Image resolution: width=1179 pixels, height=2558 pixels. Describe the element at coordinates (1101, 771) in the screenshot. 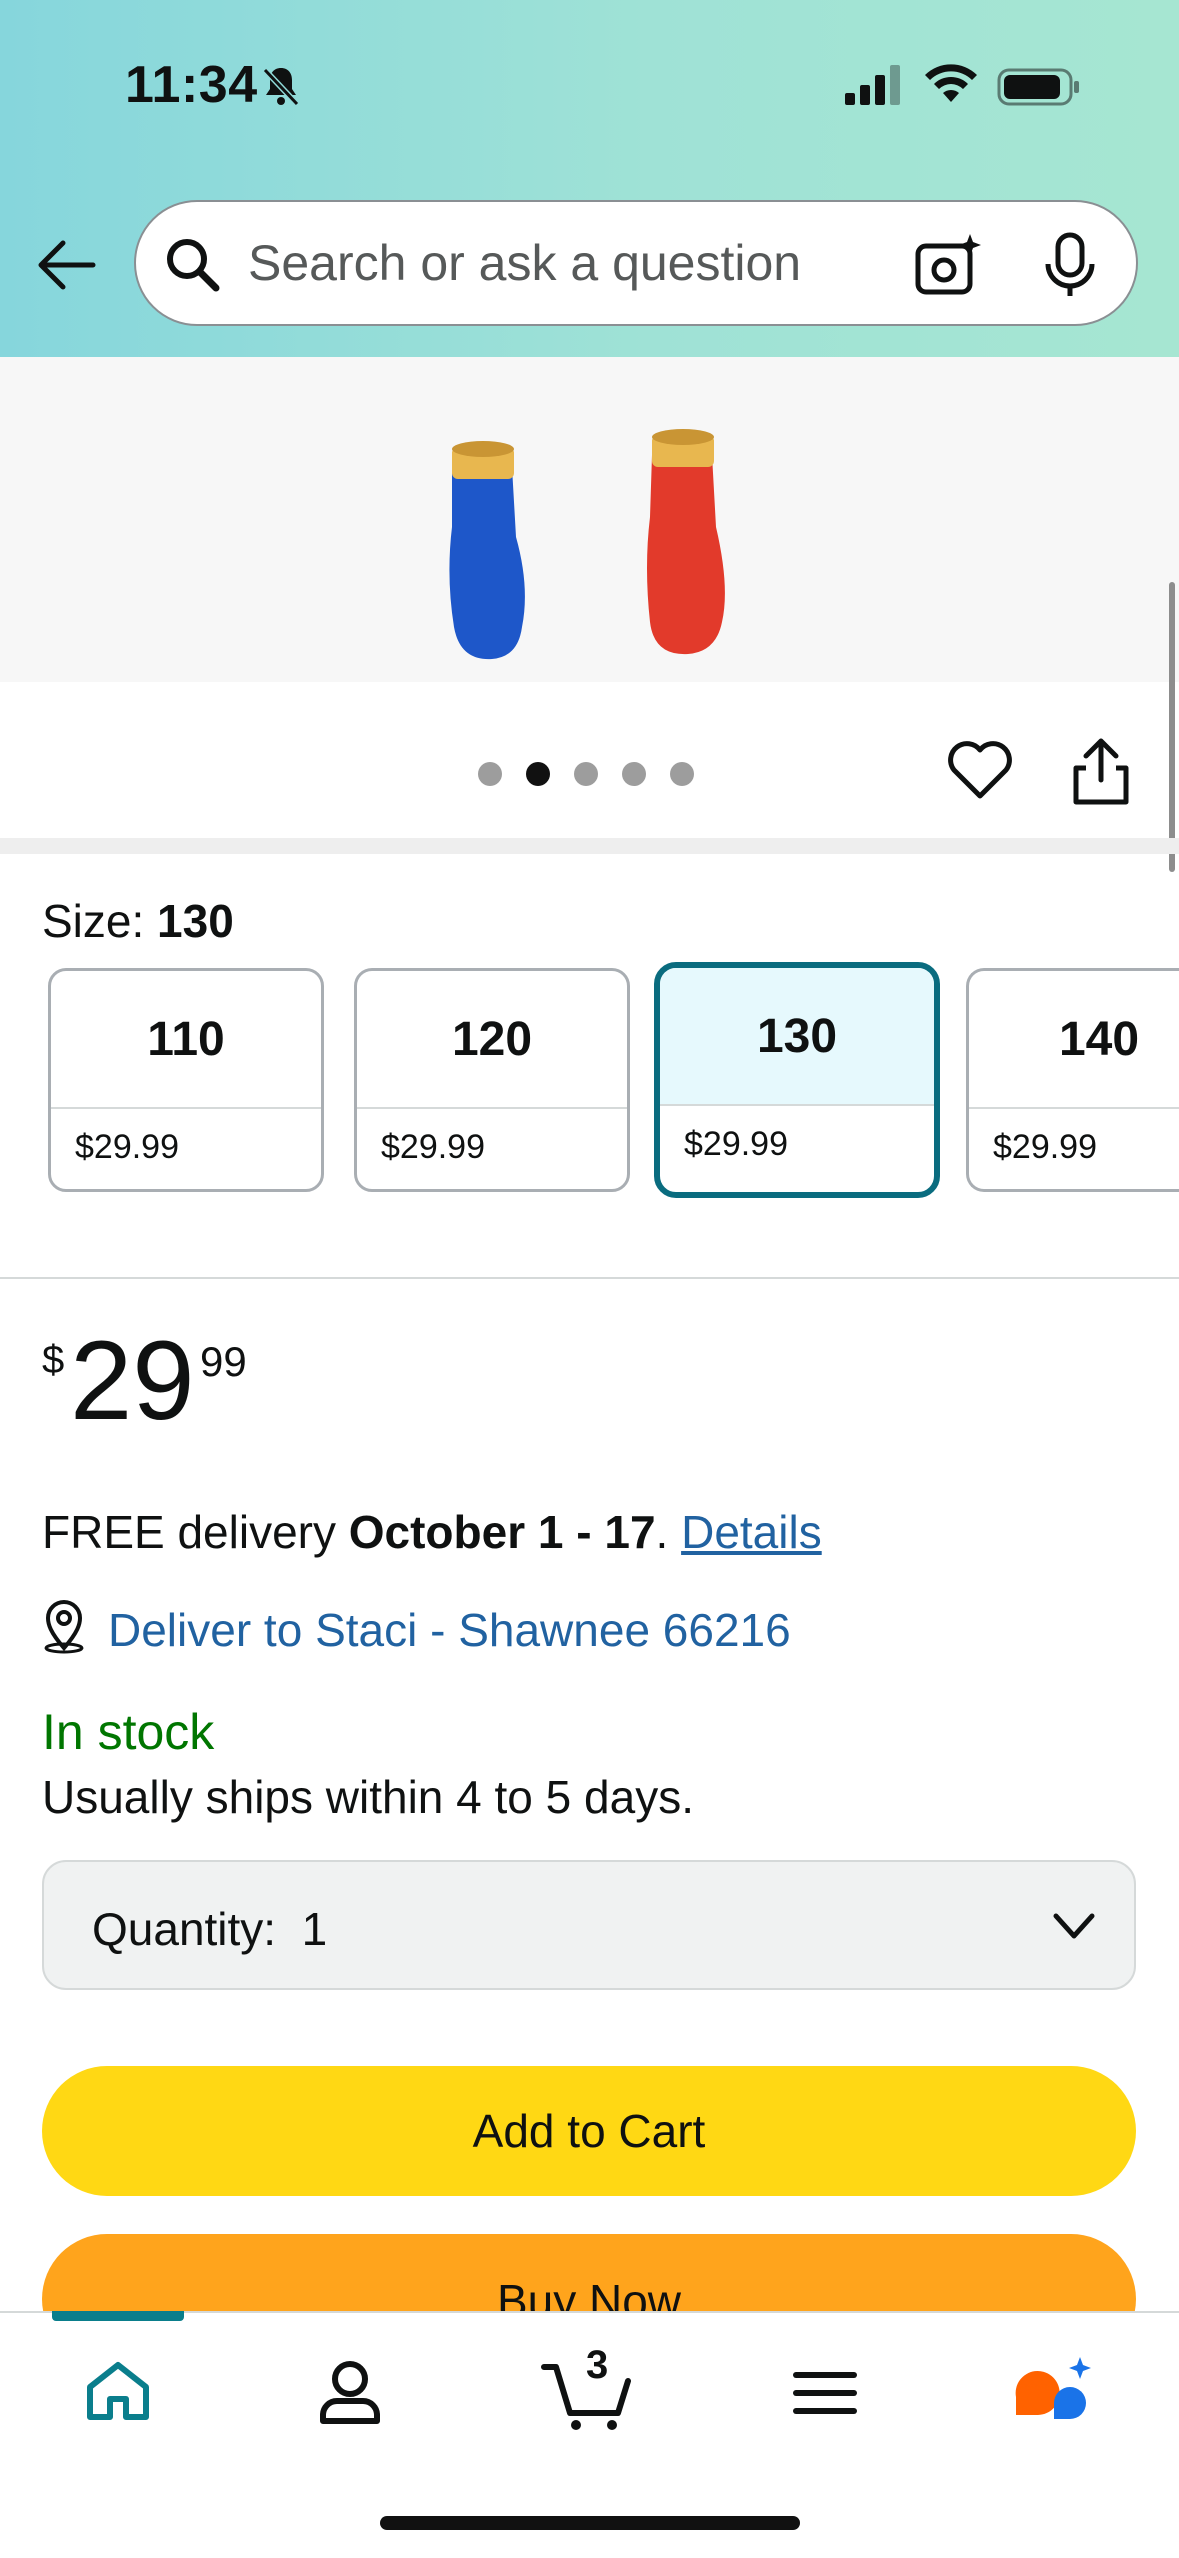

I see `share-icon` at that location.